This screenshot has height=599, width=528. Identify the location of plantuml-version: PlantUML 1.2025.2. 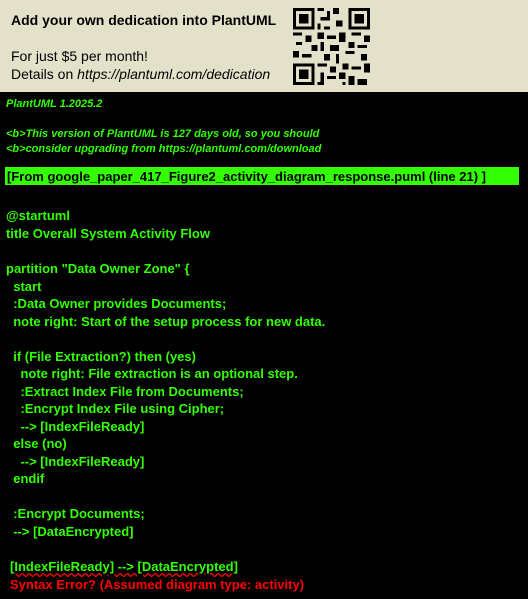
(54, 104).